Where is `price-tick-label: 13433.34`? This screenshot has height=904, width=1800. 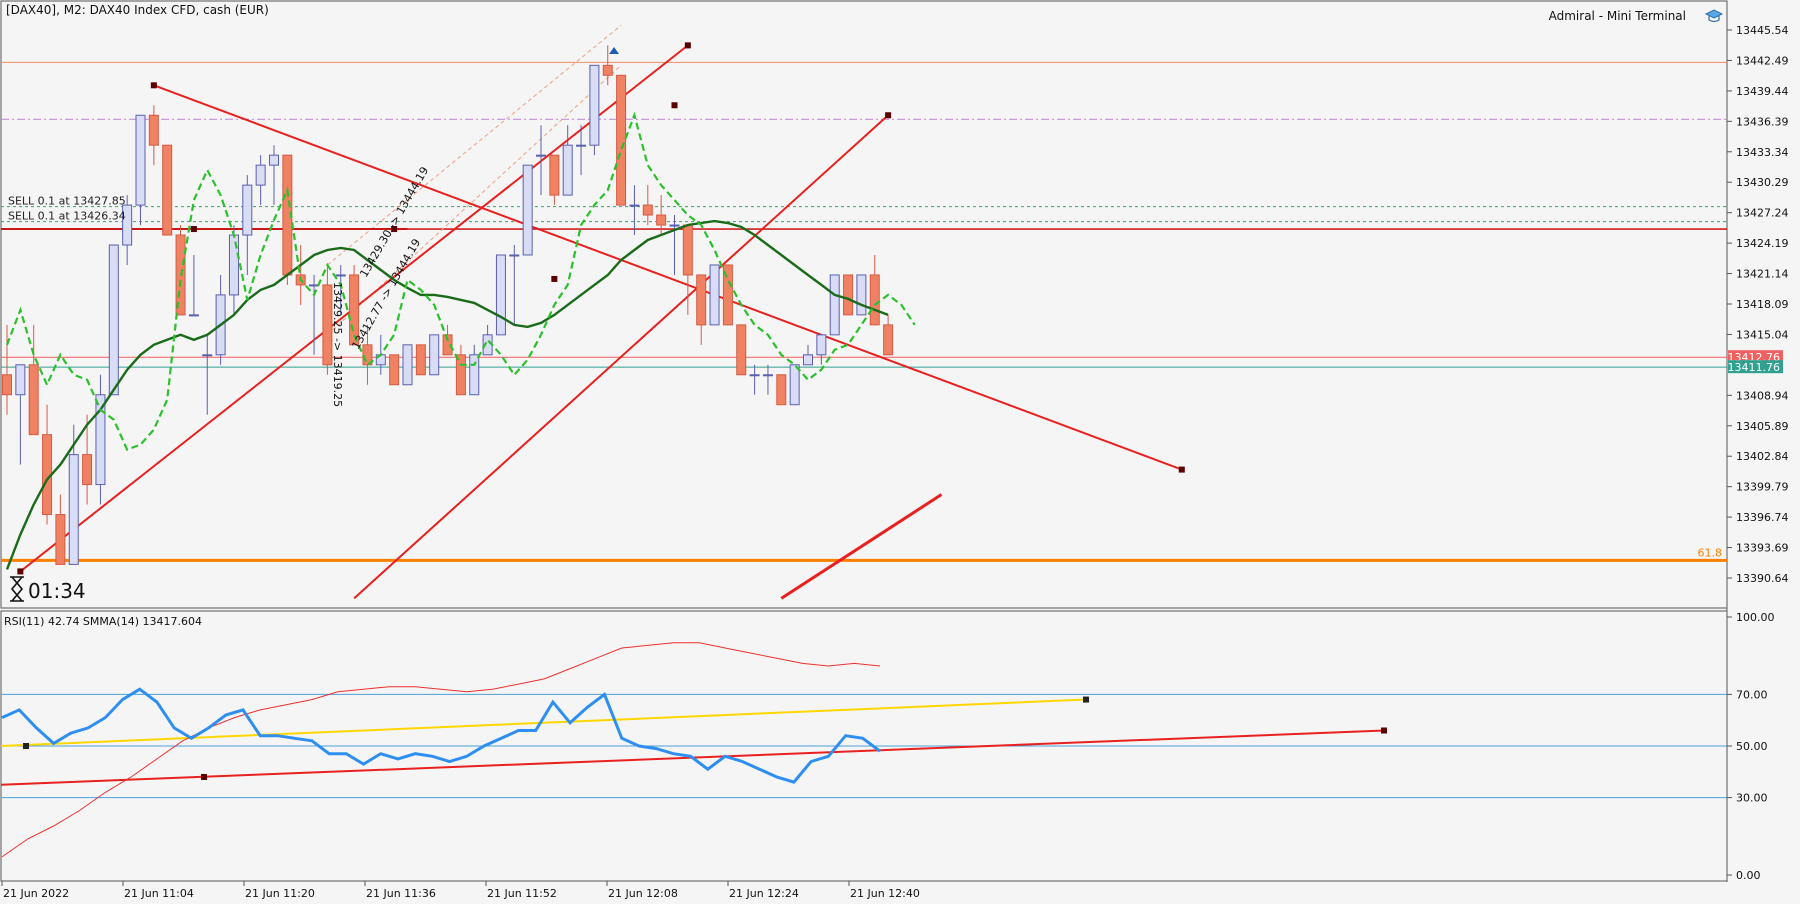 price-tick-label: 13433.34 is located at coordinates (1762, 152).